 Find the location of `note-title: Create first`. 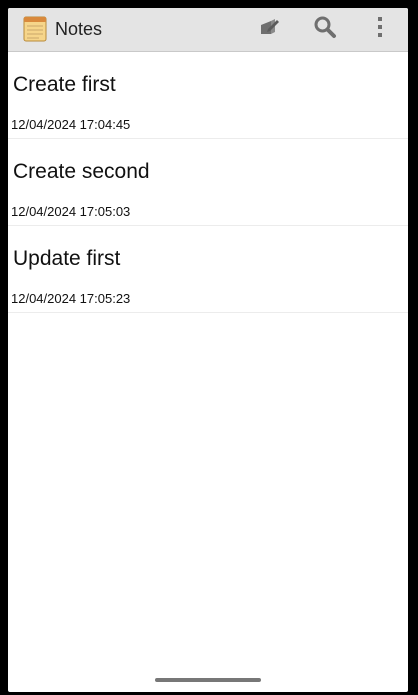

note-title: Create first is located at coordinates (64, 84).